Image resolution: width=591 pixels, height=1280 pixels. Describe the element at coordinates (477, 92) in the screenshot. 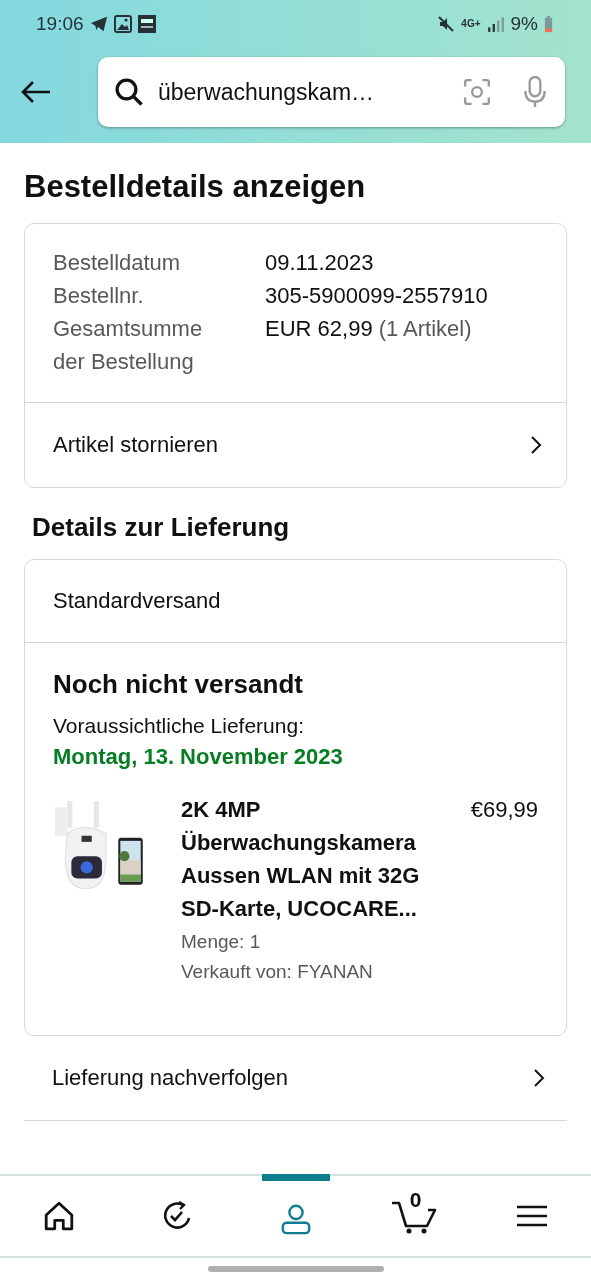

I see `camera-scan-icon` at that location.